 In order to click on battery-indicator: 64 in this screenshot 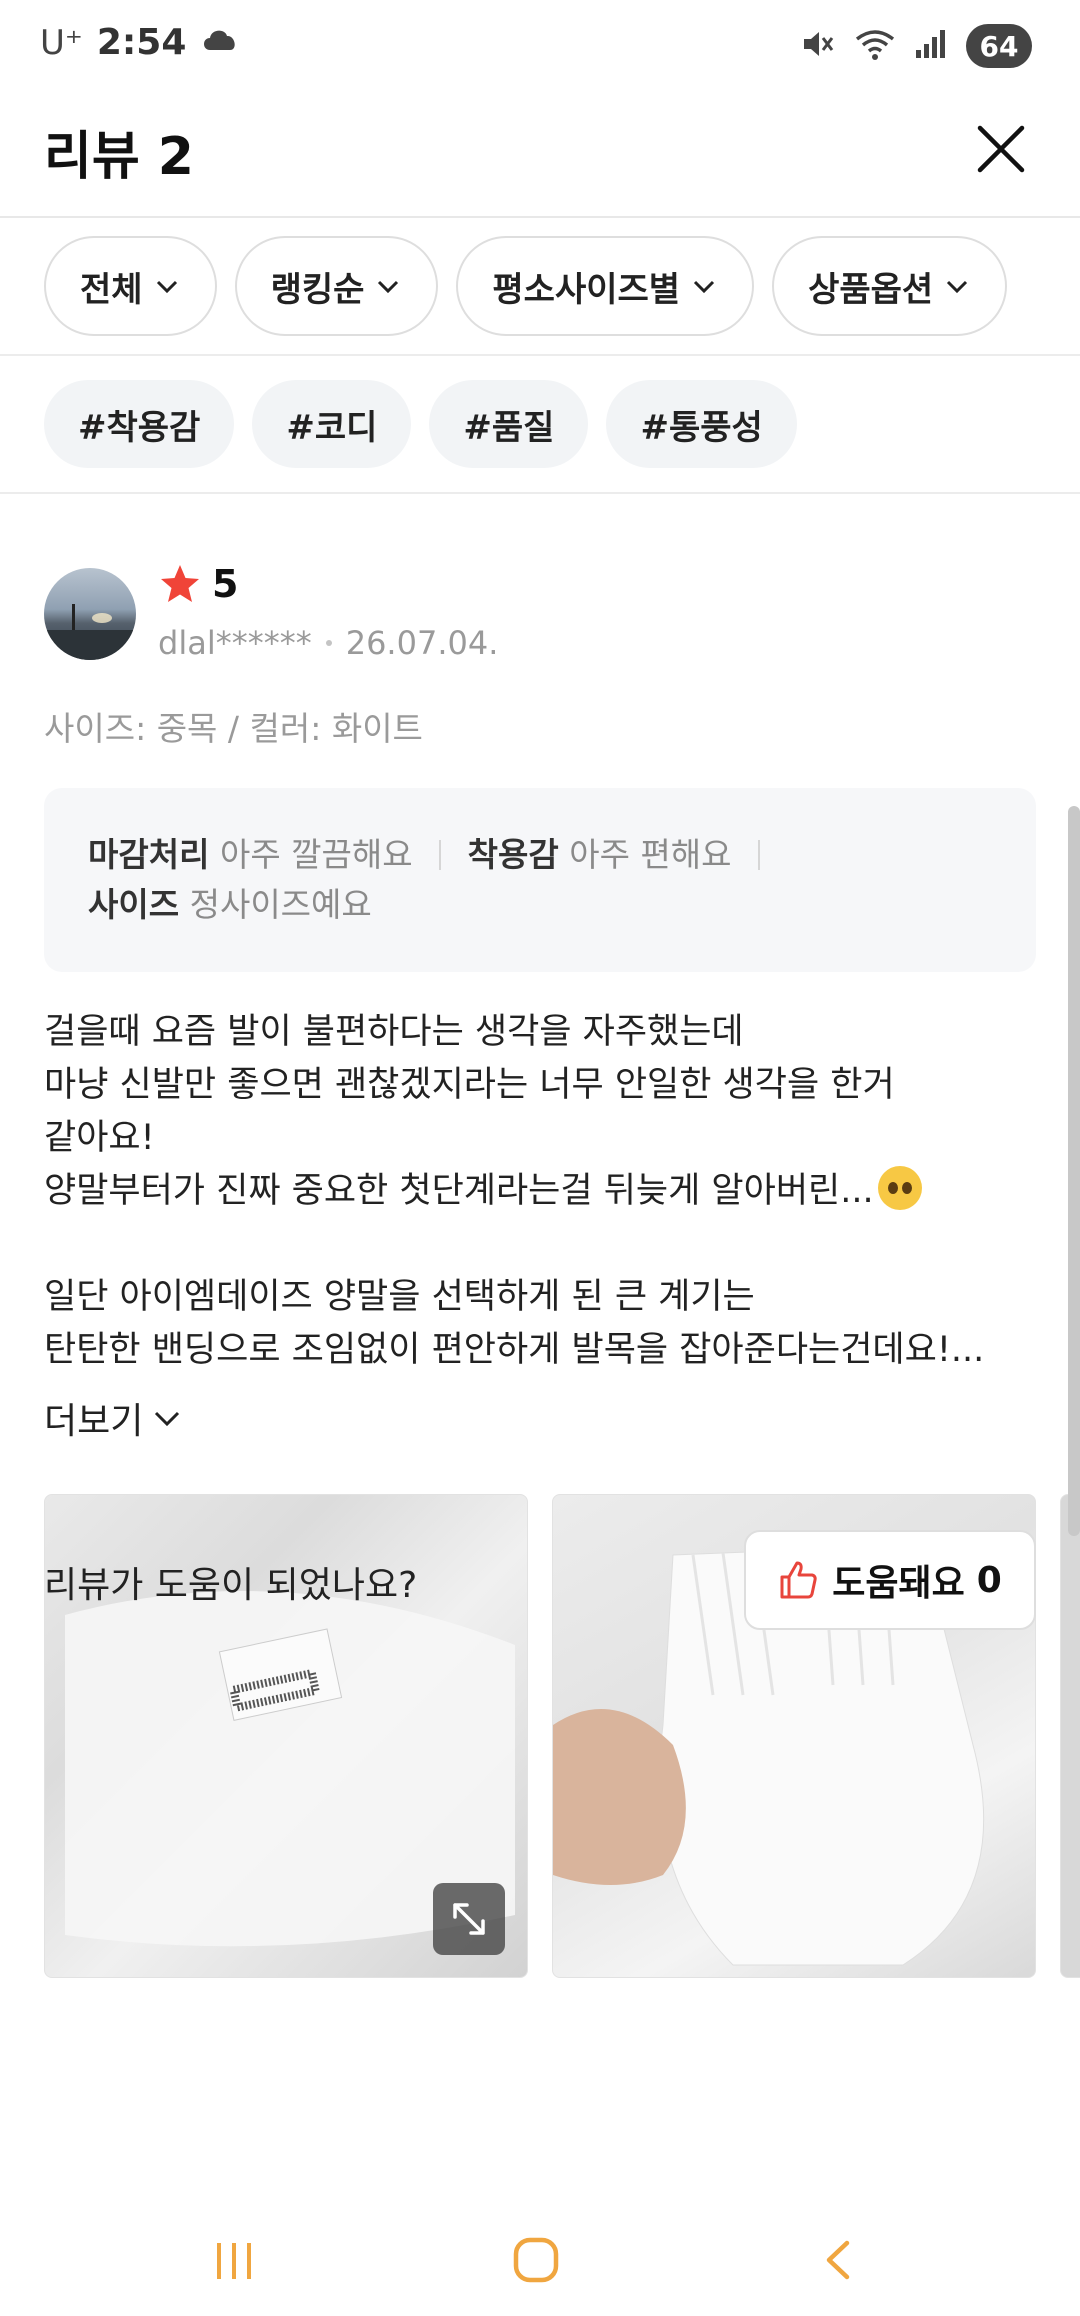, I will do `click(999, 46)`.